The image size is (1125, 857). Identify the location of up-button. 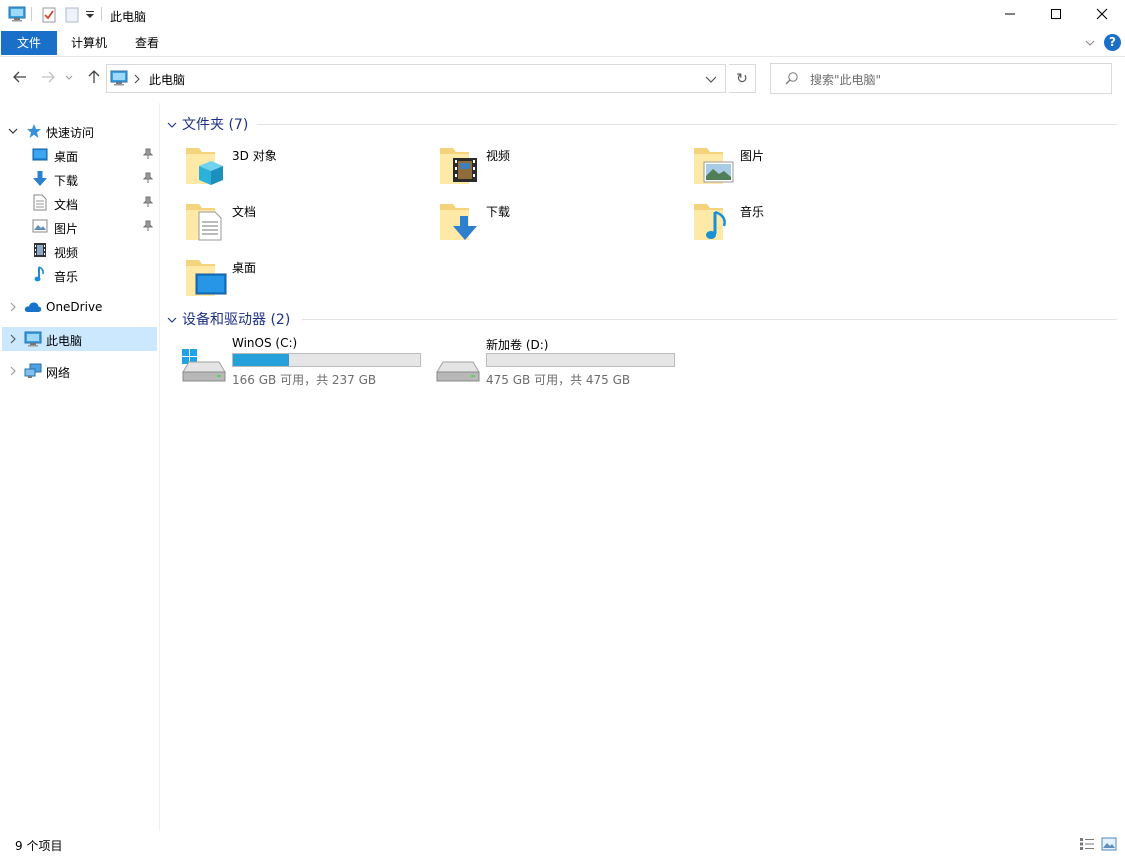
(94, 78).